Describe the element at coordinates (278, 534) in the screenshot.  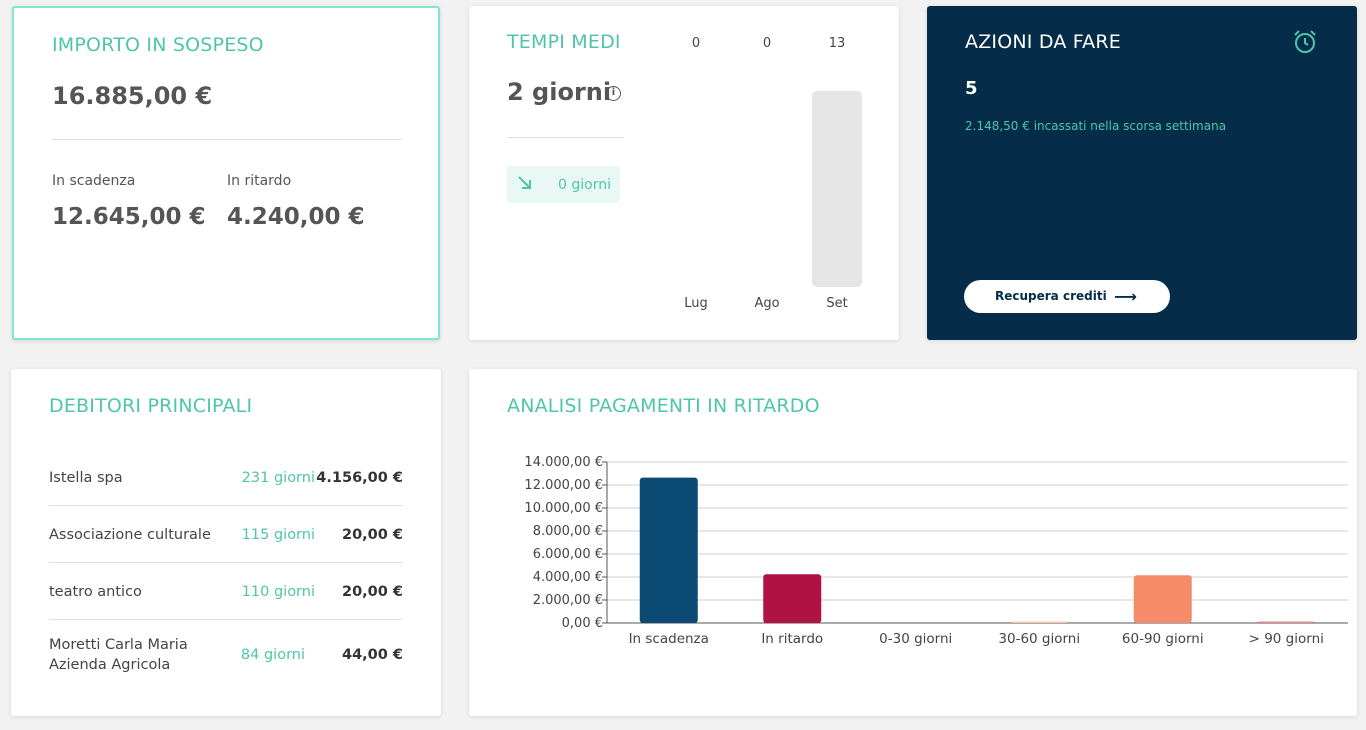
I see `debtor-days: 115 giorni` at that location.